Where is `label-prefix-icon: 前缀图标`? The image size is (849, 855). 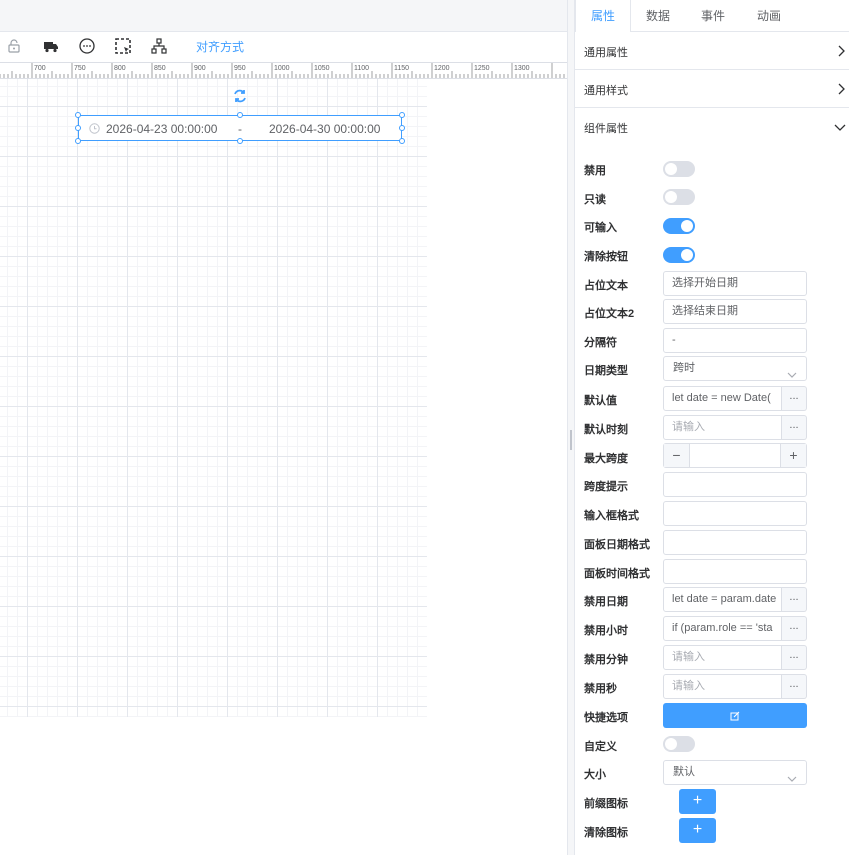
label-prefix-icon: 前缀图标 is located at coordinates (606, 804).